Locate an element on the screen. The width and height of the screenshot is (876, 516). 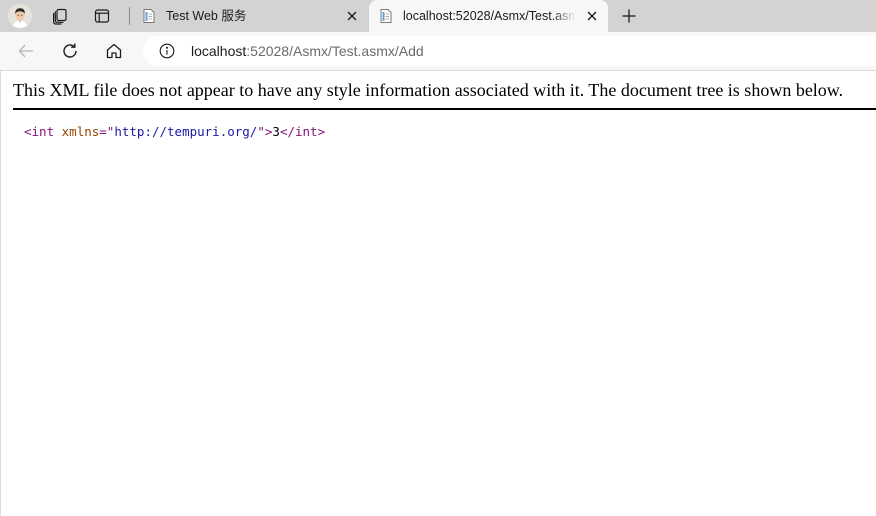
home-icon is located at coordinates (114, 51).